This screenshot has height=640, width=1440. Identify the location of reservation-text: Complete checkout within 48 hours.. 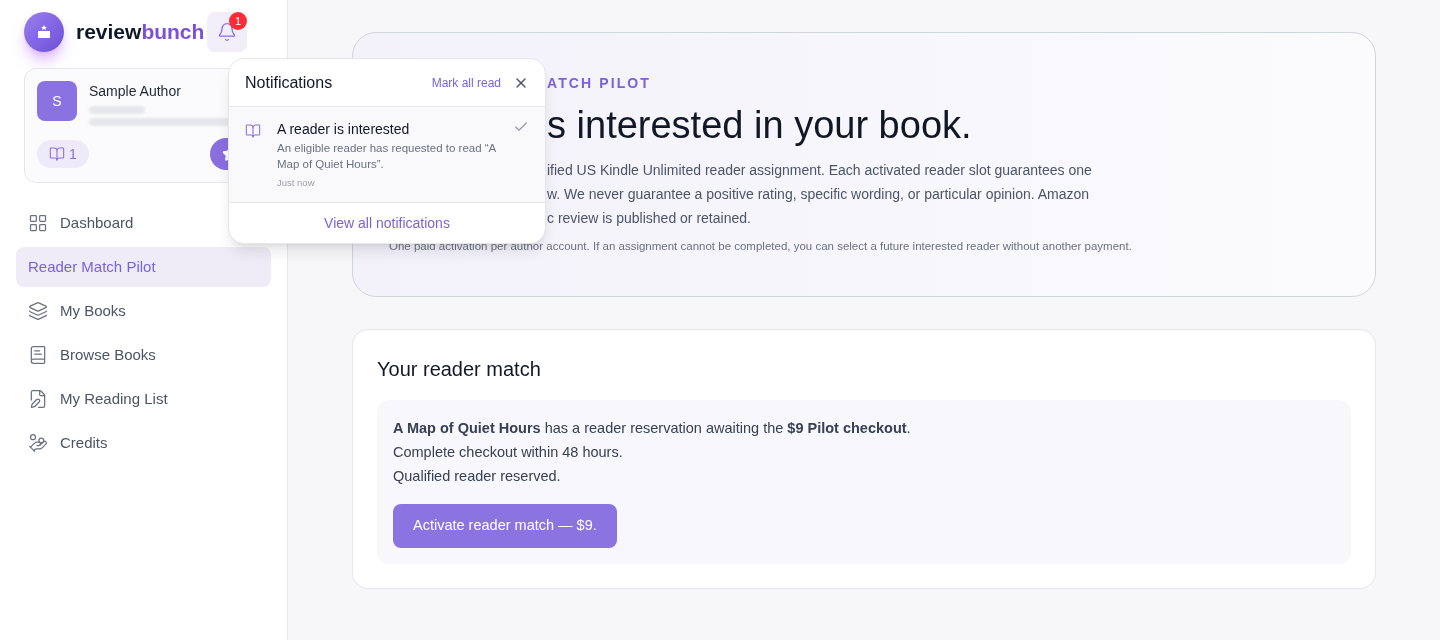
(508, 452).